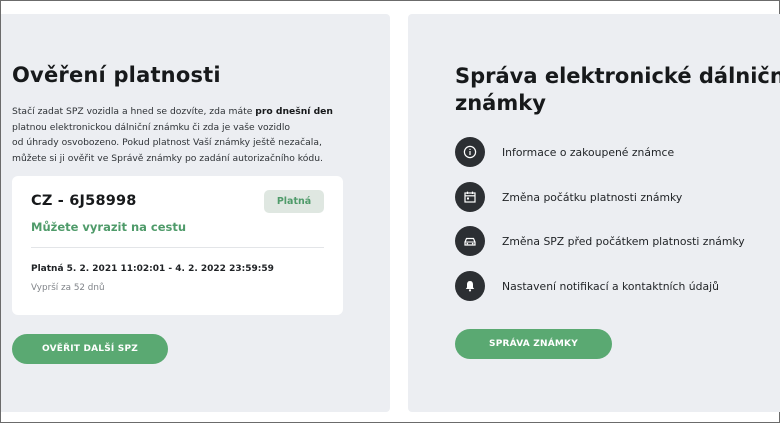 The image size is (780, 423). Describe the element at coordinates (533, 344) in the screenshot. I see `manage-sticker-button: SPRÁVA ZNÁMKY` at that location.